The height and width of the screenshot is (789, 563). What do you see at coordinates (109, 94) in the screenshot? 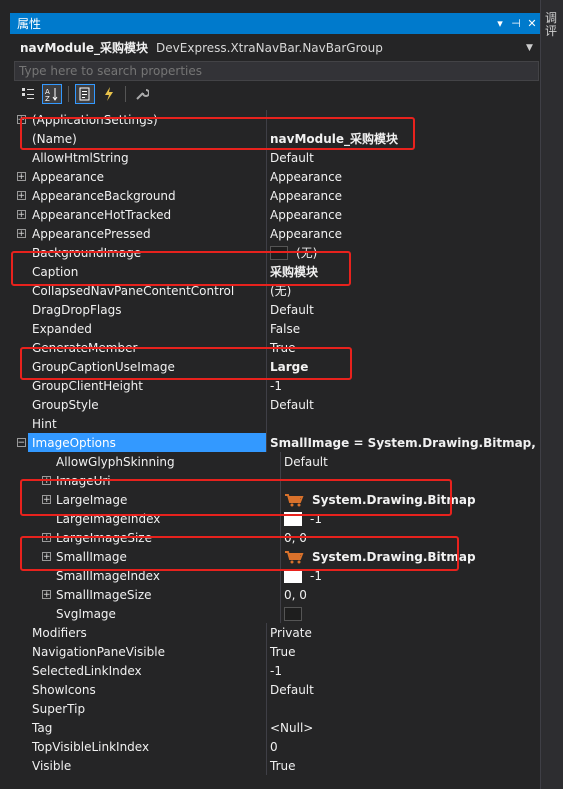
I see `events-icon` at bounding box center [109, 94].